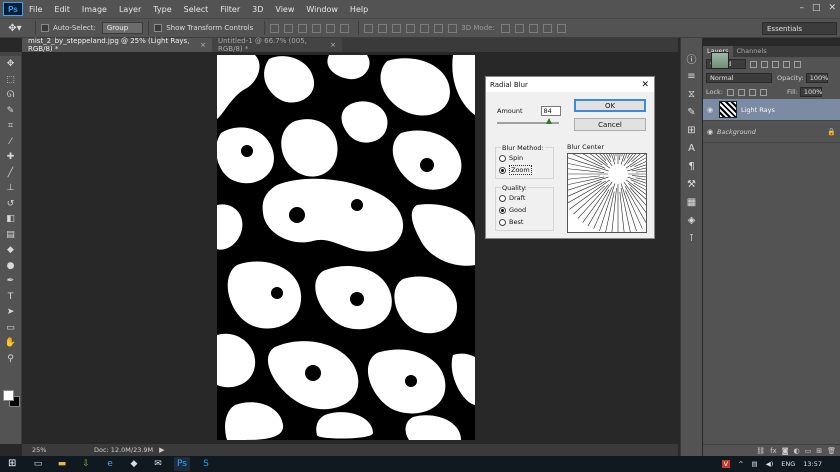 Image resolution: width=840 pixels, height=472 pixels. What do you see at coordinates (692, 59) in the screenshot?
I see `info-icon: ⓘ` at bounding box center [692, 59].